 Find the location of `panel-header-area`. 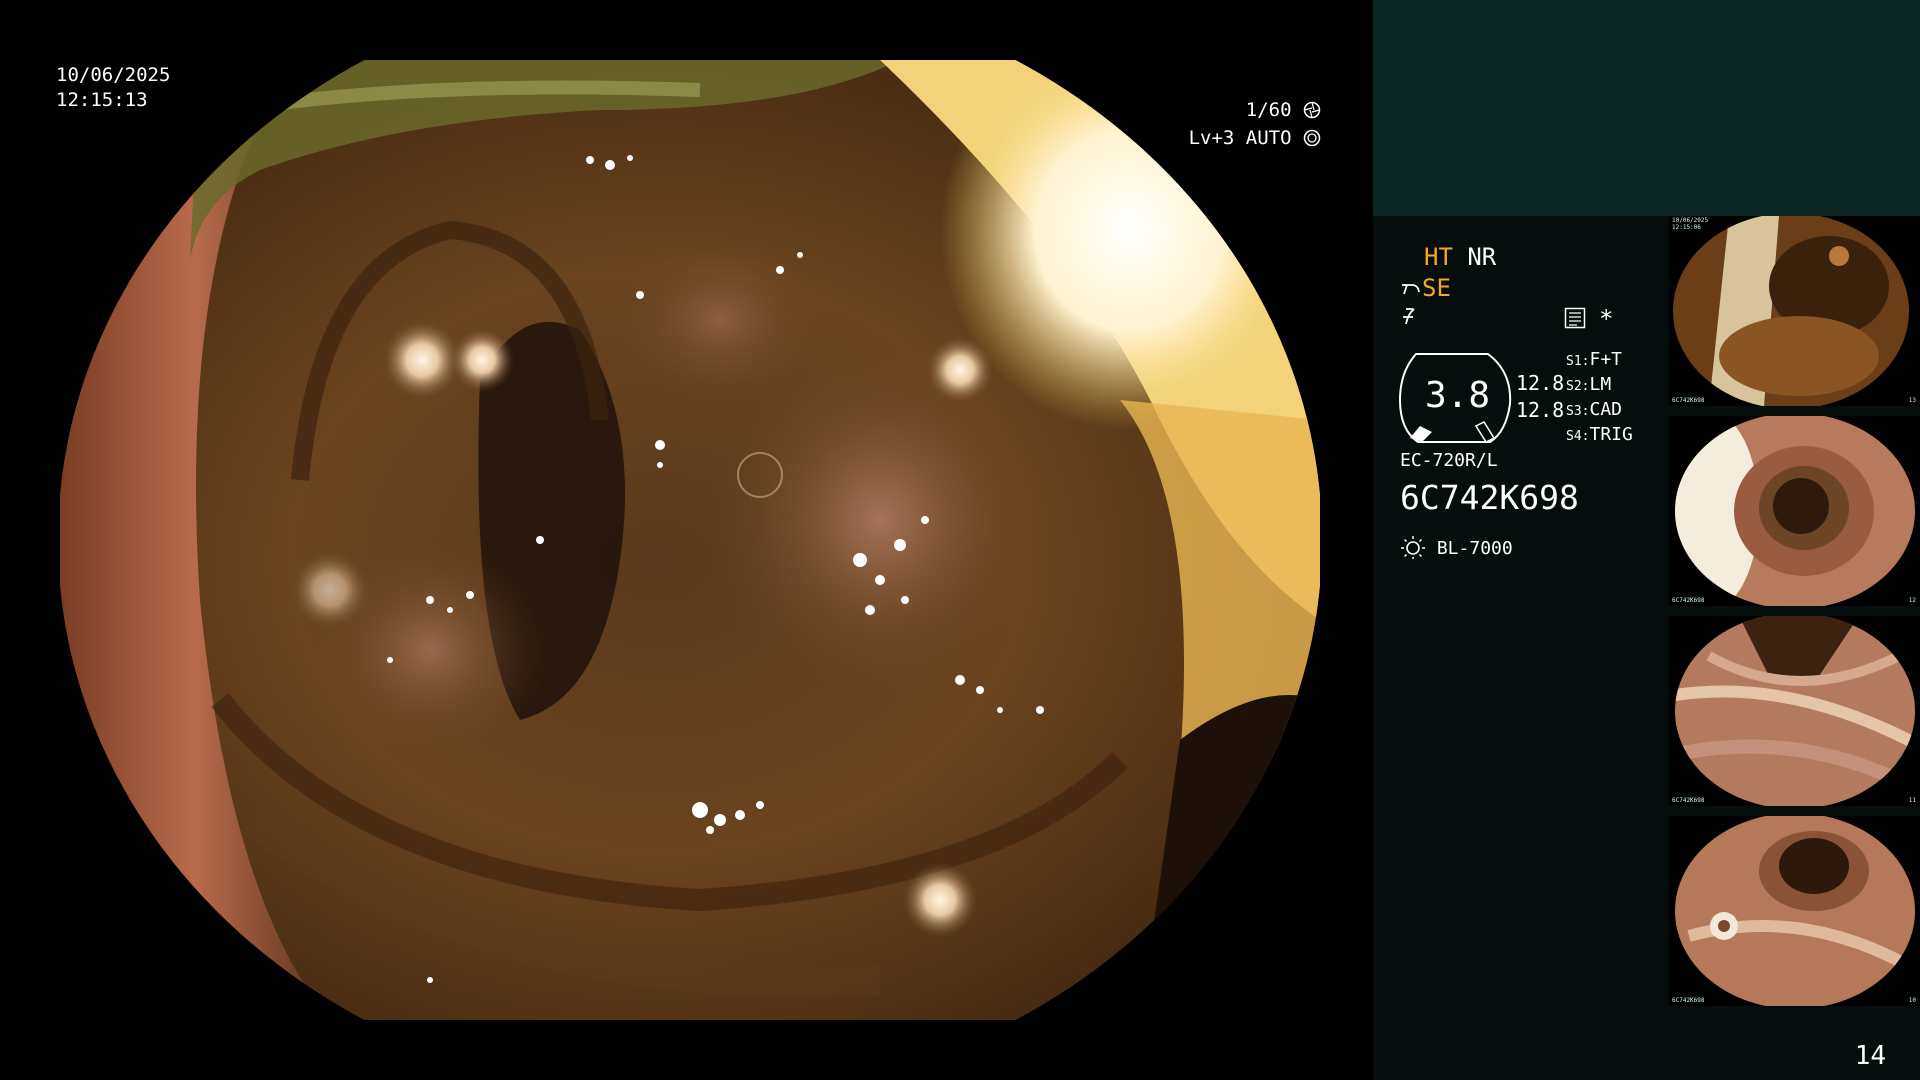

panel-header-area is located at coordinates (1646, 108).